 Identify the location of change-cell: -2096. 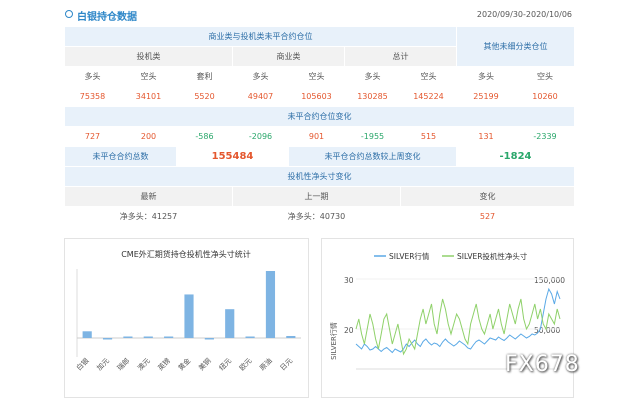
(260, 136).